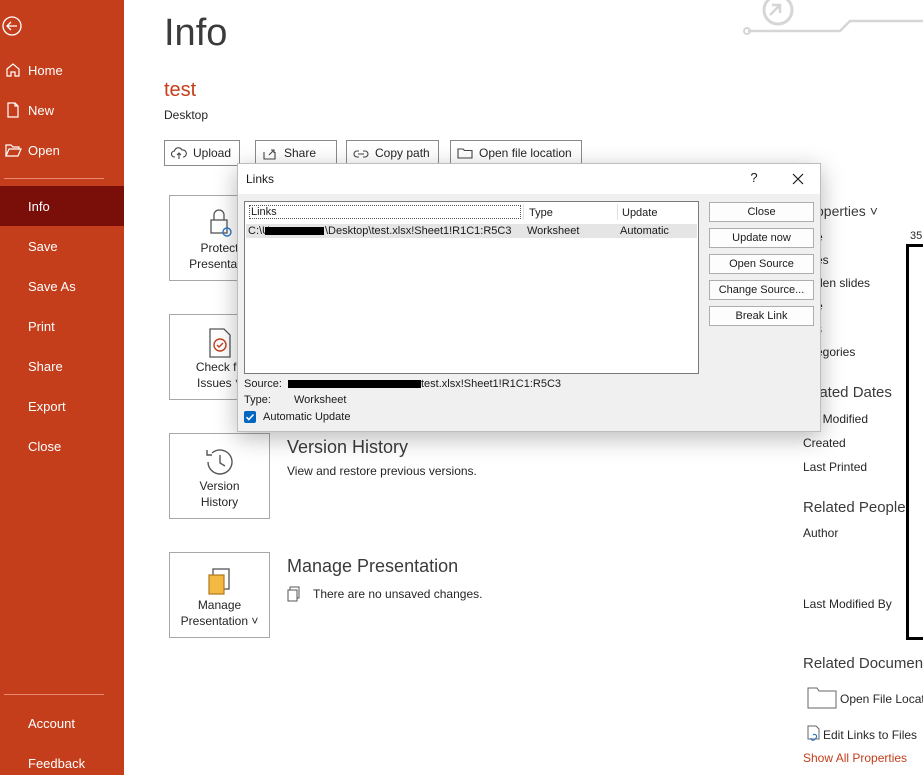 This screenshot has height=783, width=923. I want to click on lock-search-icon, so click(221, 223).